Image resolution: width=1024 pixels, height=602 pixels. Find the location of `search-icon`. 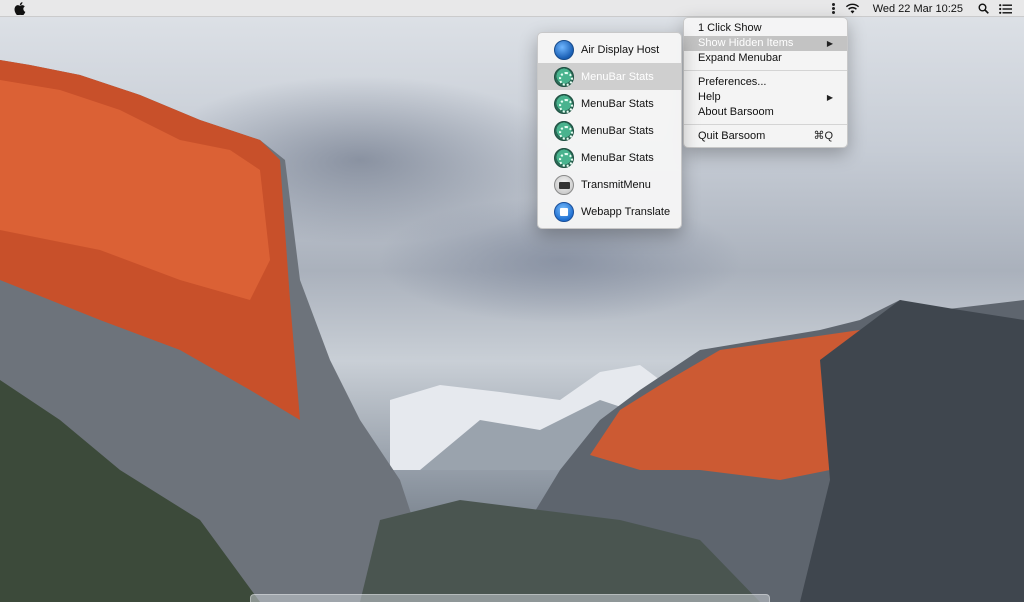

search-icon is located at coordinates (983, 8).